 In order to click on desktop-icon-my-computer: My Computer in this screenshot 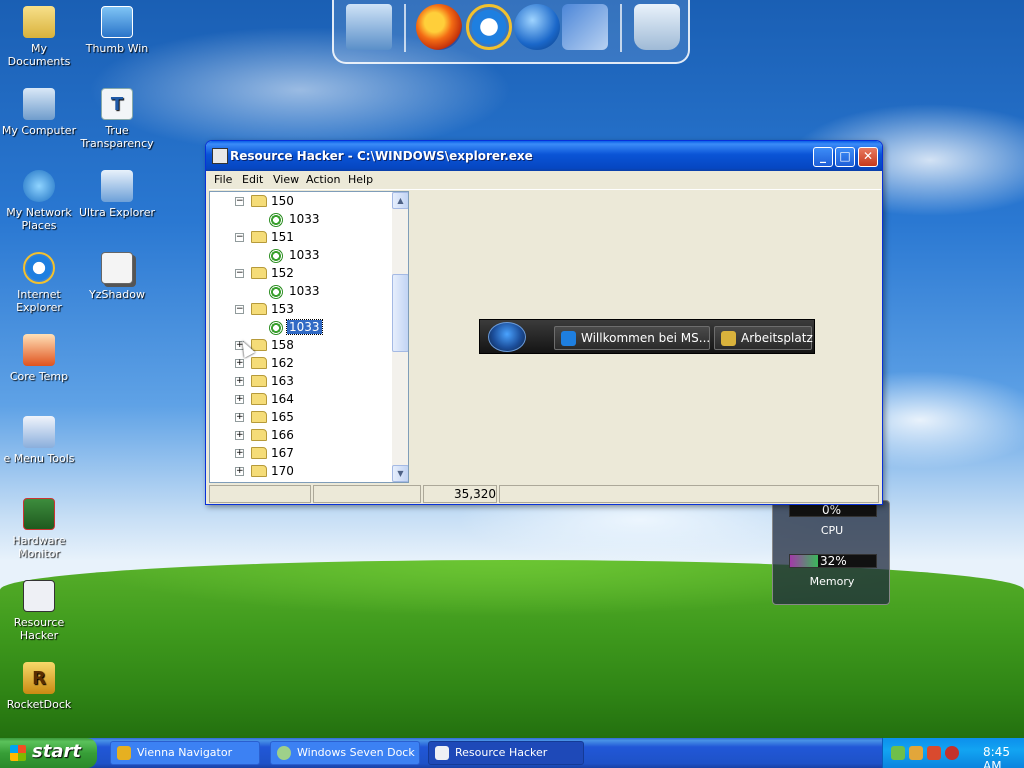, I will do `click(39, 112)`.